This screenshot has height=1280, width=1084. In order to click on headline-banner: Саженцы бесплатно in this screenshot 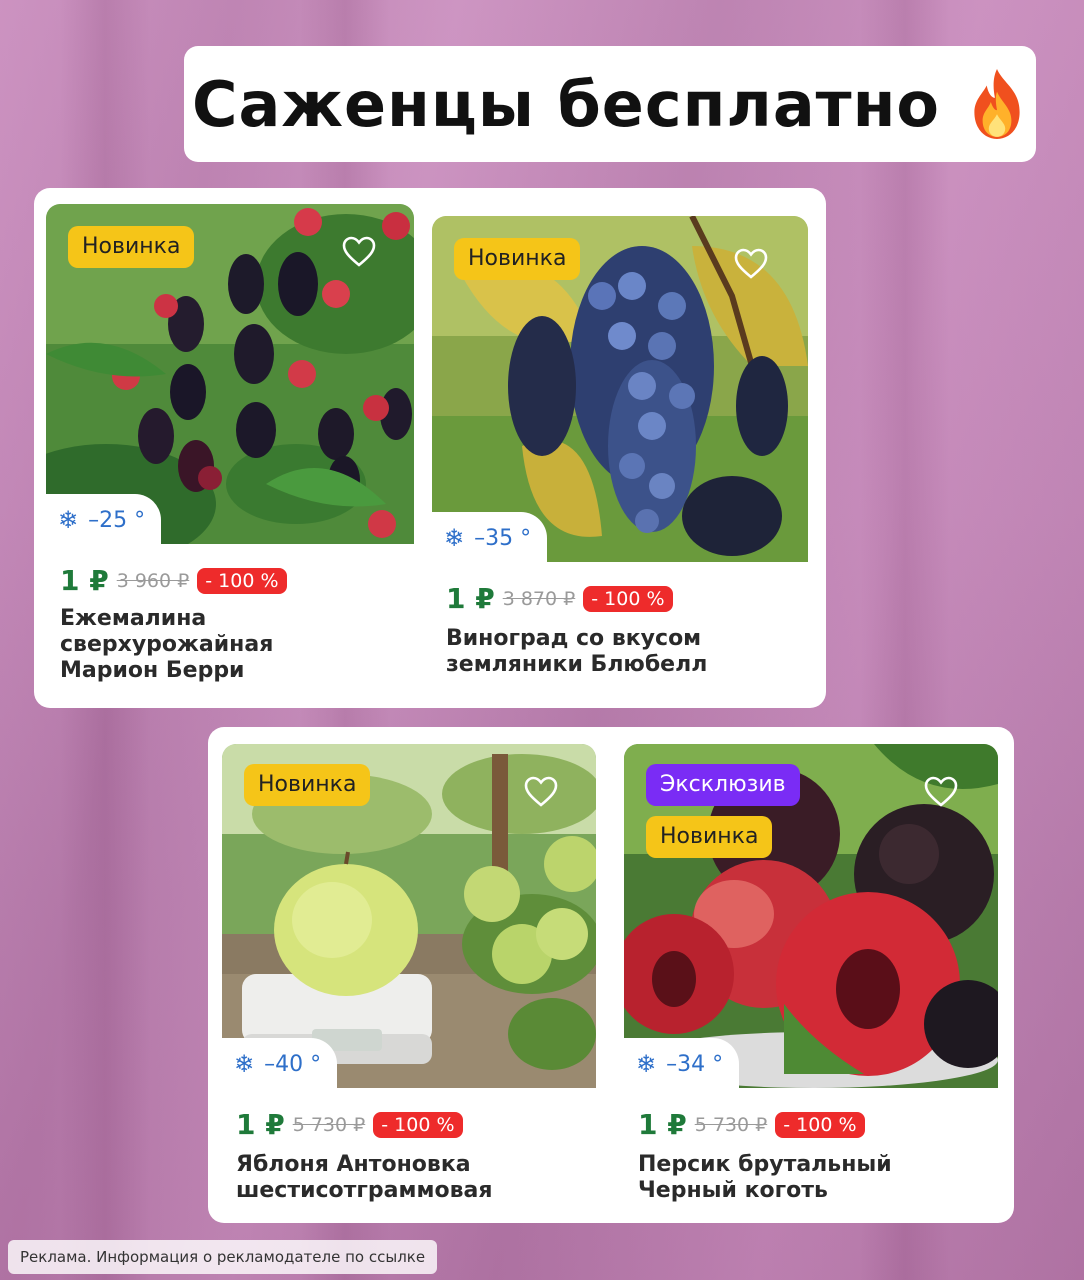, I will do `click(610, 104)`.